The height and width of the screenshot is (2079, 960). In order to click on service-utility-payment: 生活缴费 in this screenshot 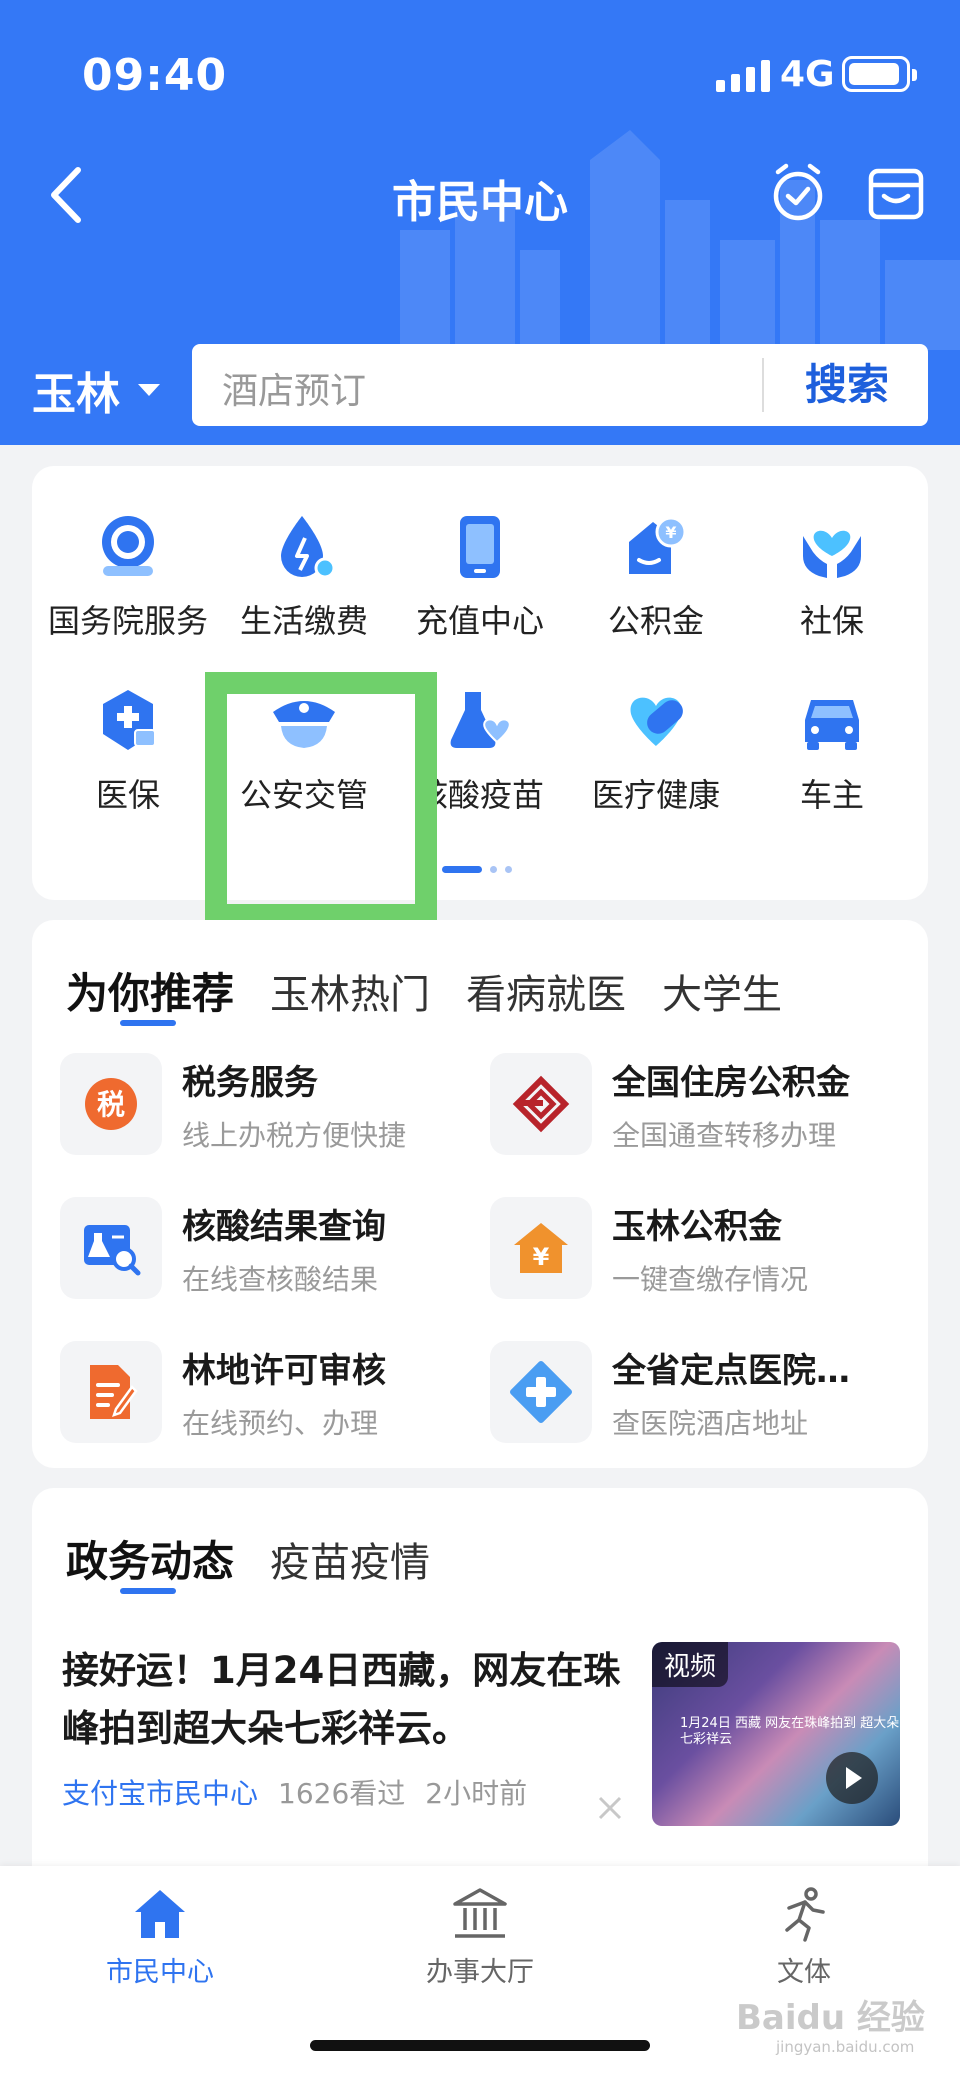, I will do `click(304, 577)`.